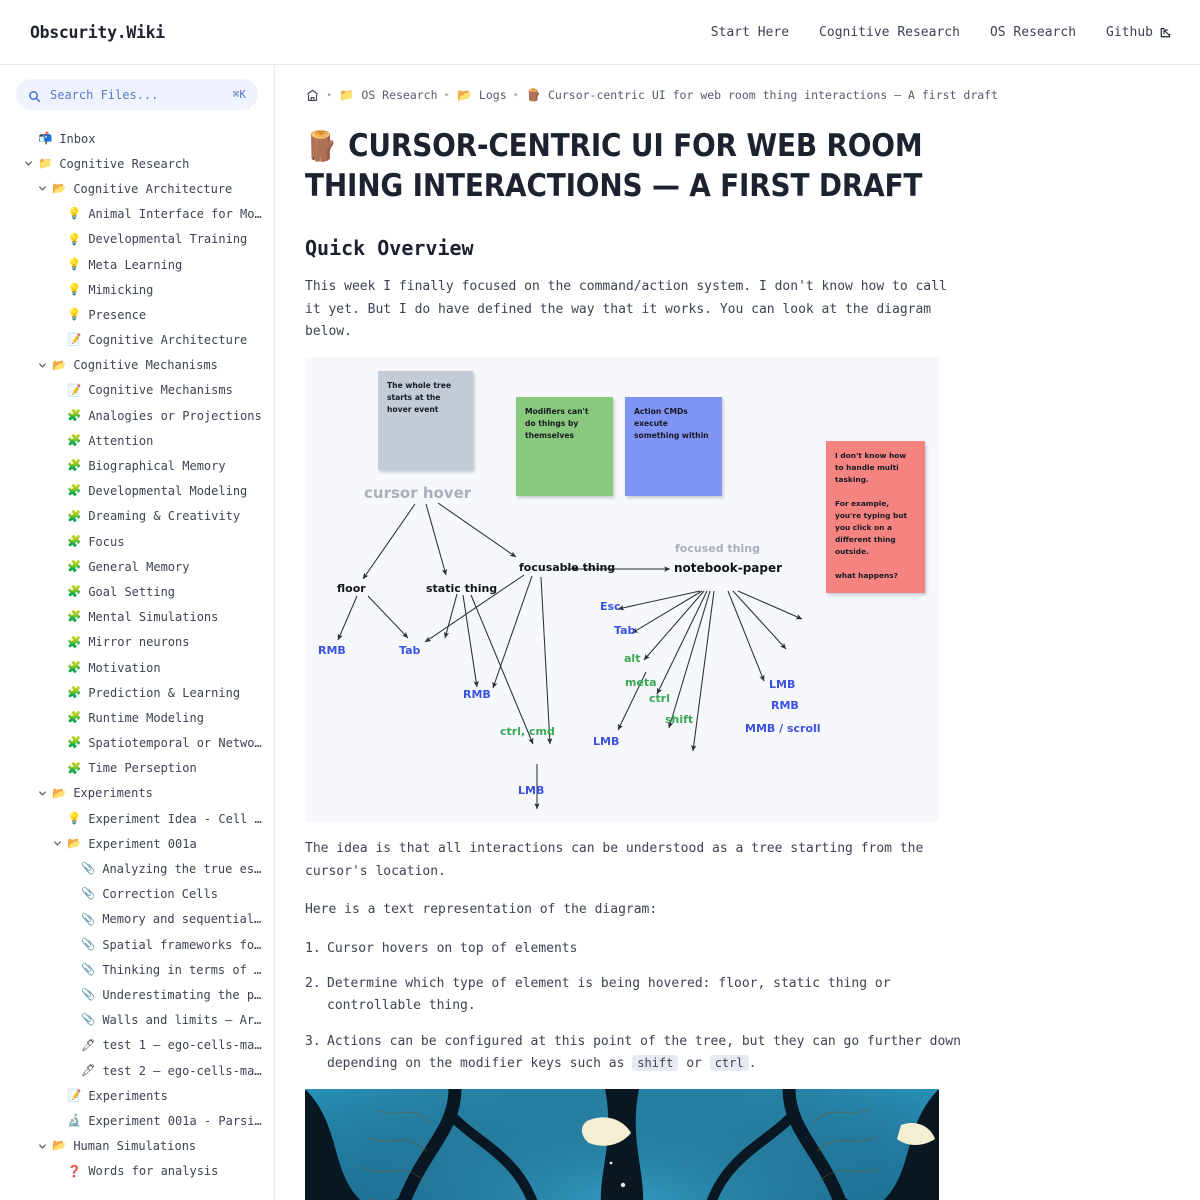 This screenshot has height=1200, width=1200. Describe the element at coordinates (137, 1146) in the screenshot. I see `sidebar-item-human-simulations: 📂 Human Simulations` at that location.